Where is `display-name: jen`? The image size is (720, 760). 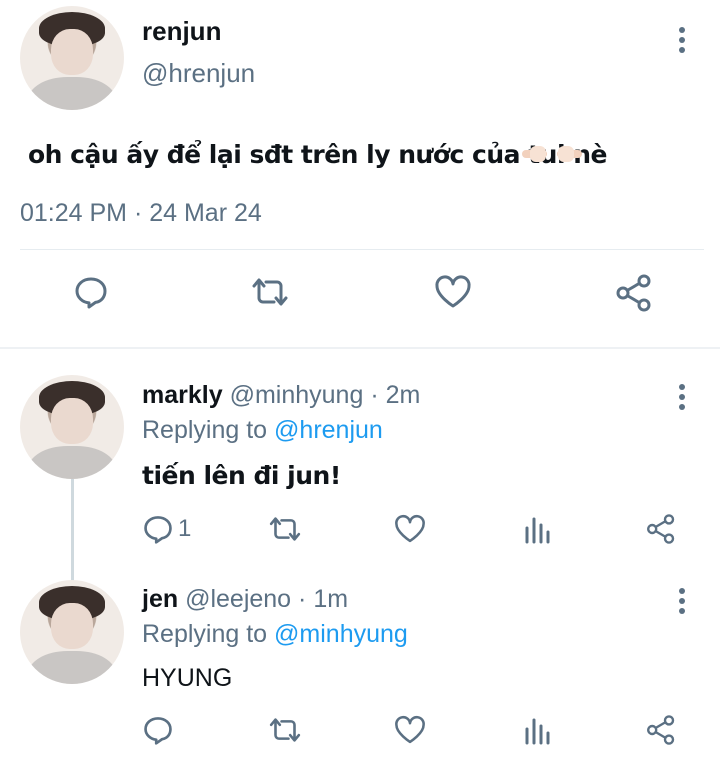
display-name: jen is located at coordinates (160, 599).